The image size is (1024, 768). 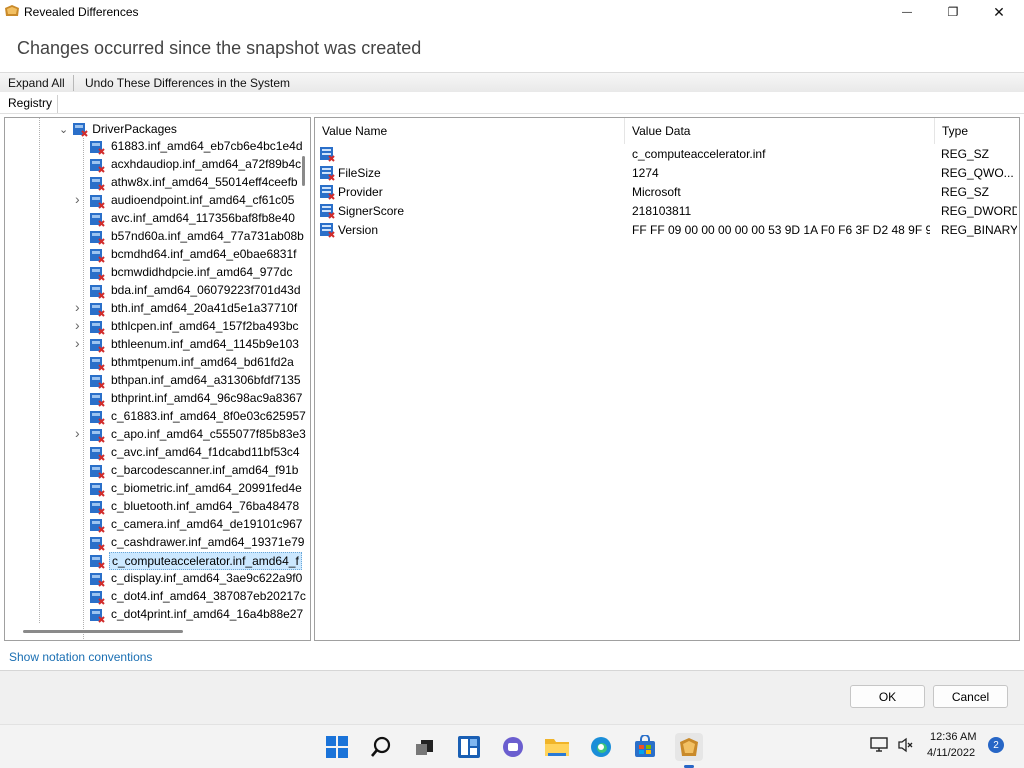 What do you see at coordinates (208, 542) in the screenshot?
I see `tree-item-label: c_cashdrawer.inf_amd64_19371e79` at bounding box center [208, 542].